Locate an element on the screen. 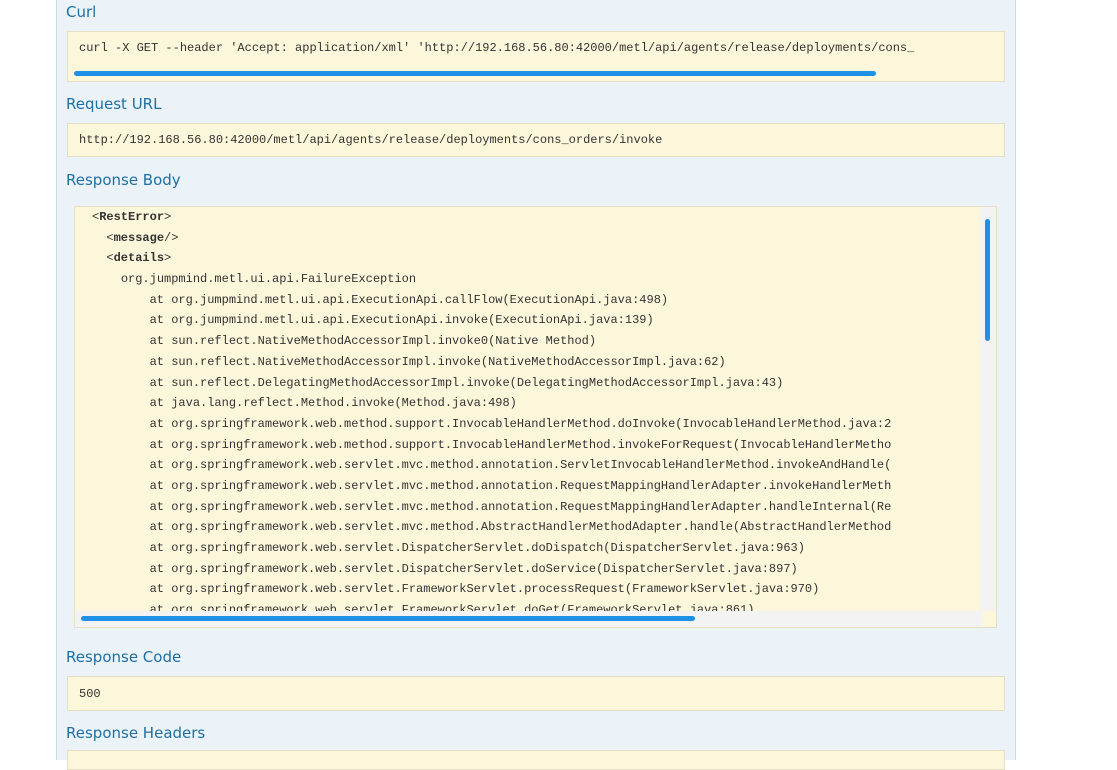  response-body-heading: Response Body is located at coordinates (123, 180).